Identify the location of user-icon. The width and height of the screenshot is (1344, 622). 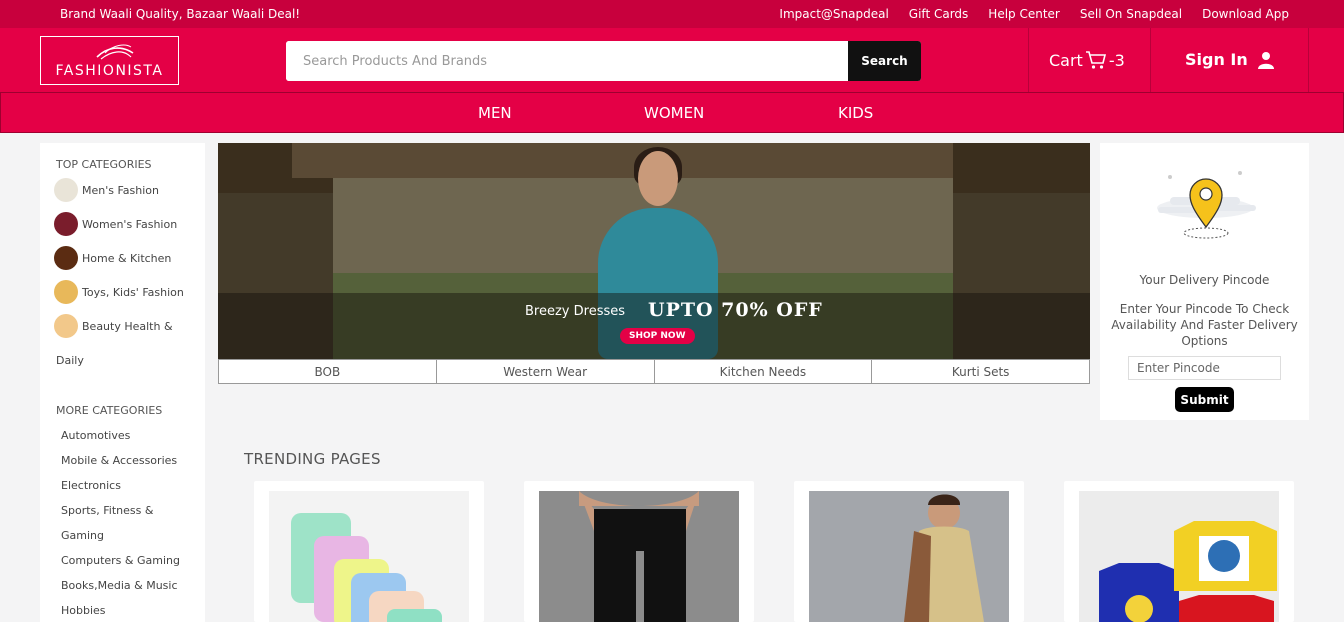
(1265, 60).